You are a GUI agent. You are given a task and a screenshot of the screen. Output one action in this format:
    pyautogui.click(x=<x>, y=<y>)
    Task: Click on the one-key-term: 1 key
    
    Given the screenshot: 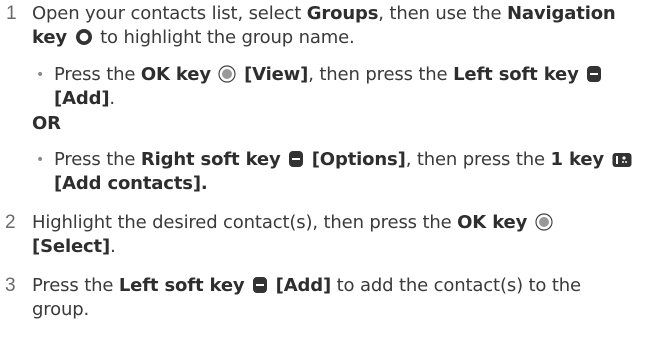 What is the action you would take?
    pyautogui.click(x=577, y=159)
    